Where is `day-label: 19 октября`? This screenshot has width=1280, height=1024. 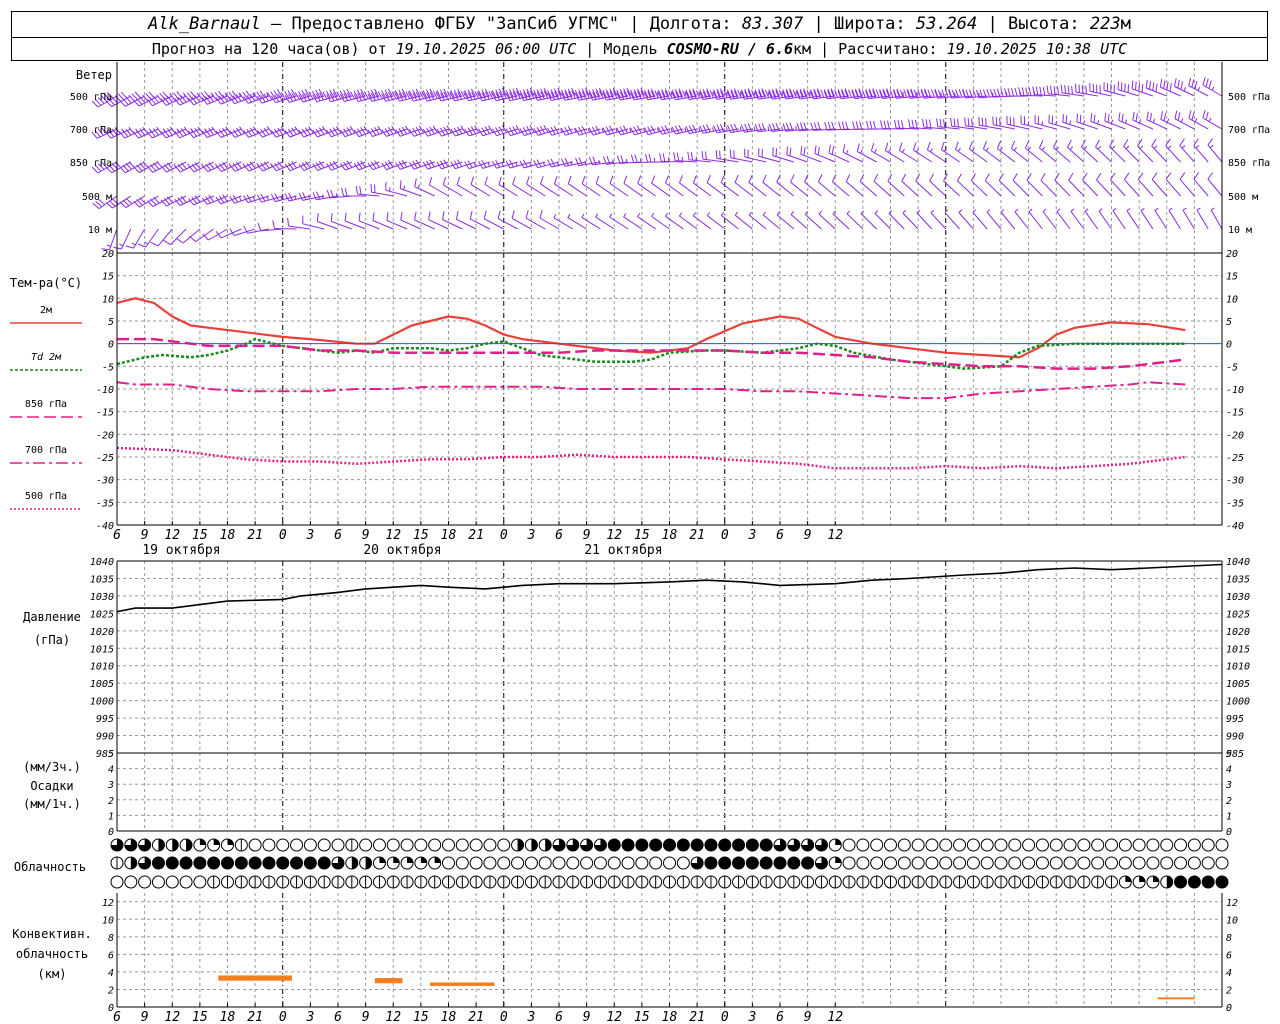
day-label: 19 октября is located at coordinates (181, 550).